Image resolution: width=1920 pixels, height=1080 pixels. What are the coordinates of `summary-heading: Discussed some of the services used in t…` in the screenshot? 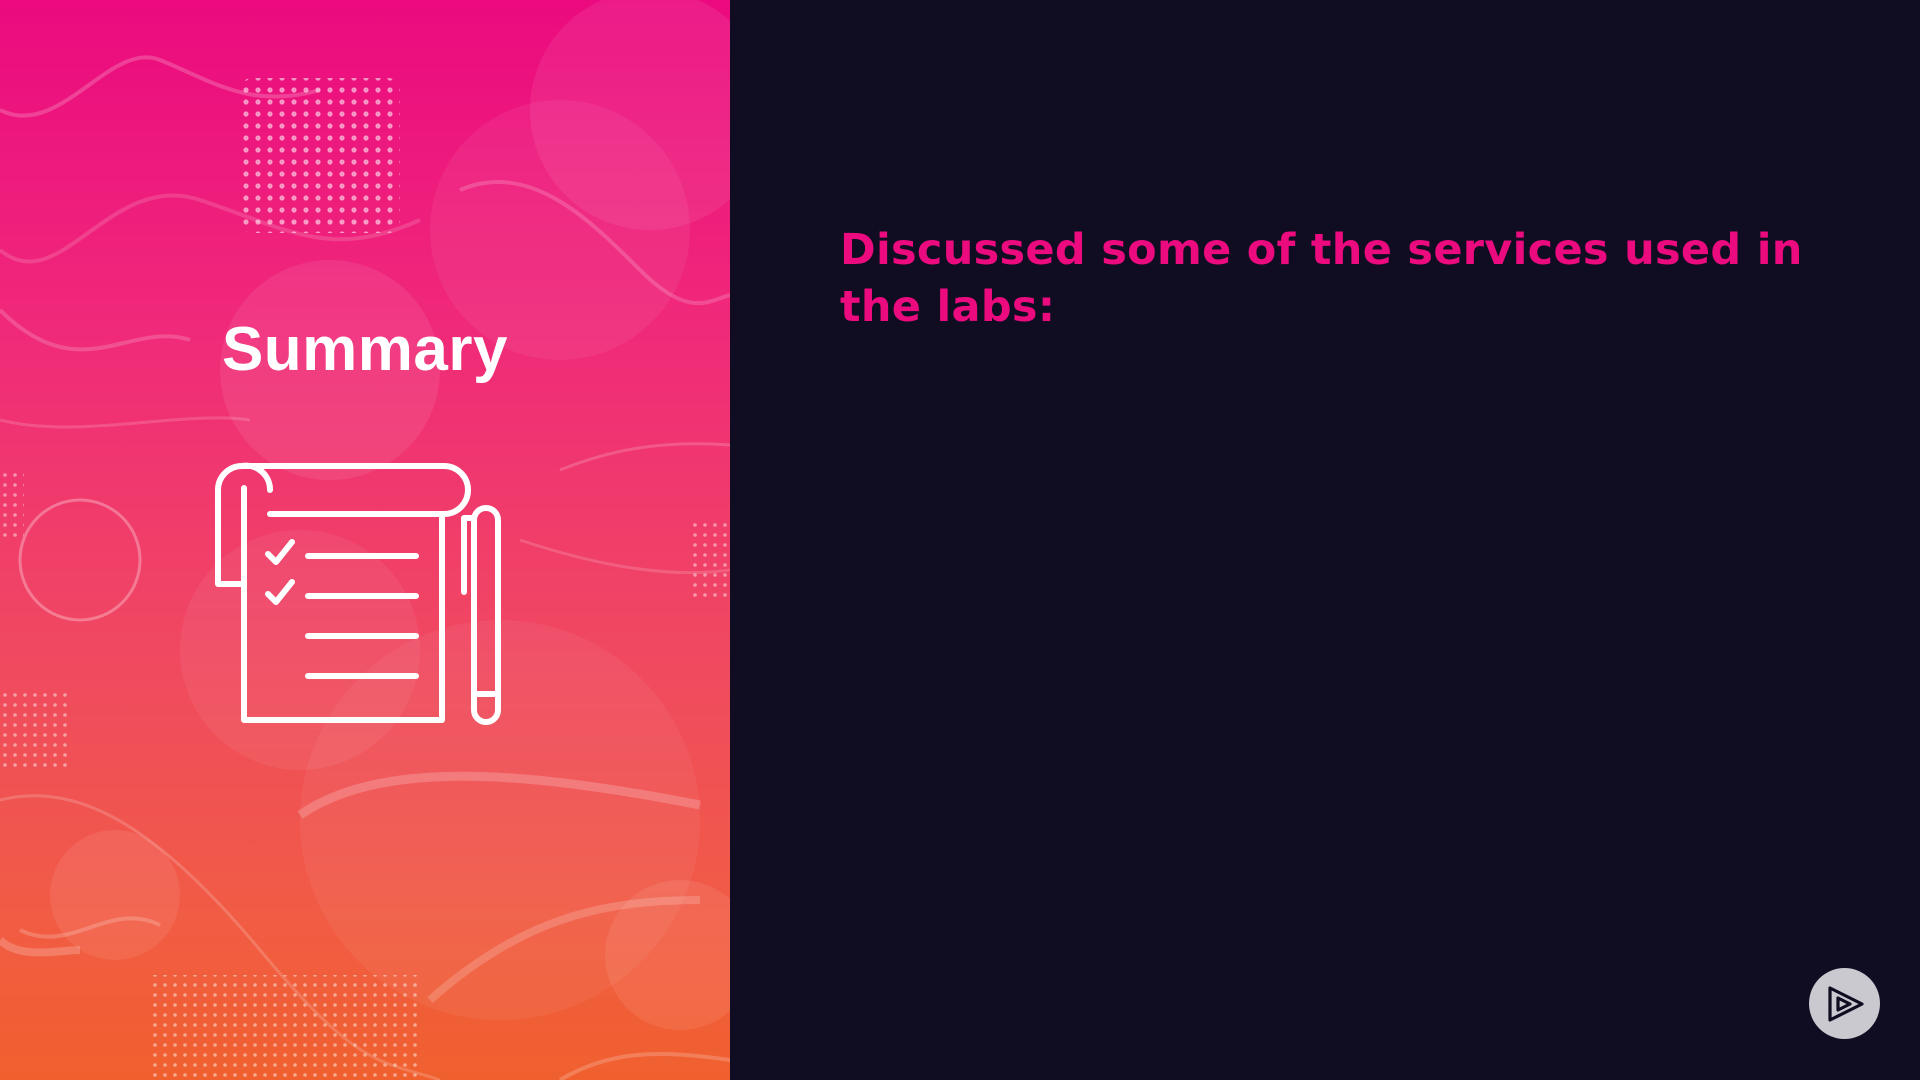 It's located at (1321, 278).